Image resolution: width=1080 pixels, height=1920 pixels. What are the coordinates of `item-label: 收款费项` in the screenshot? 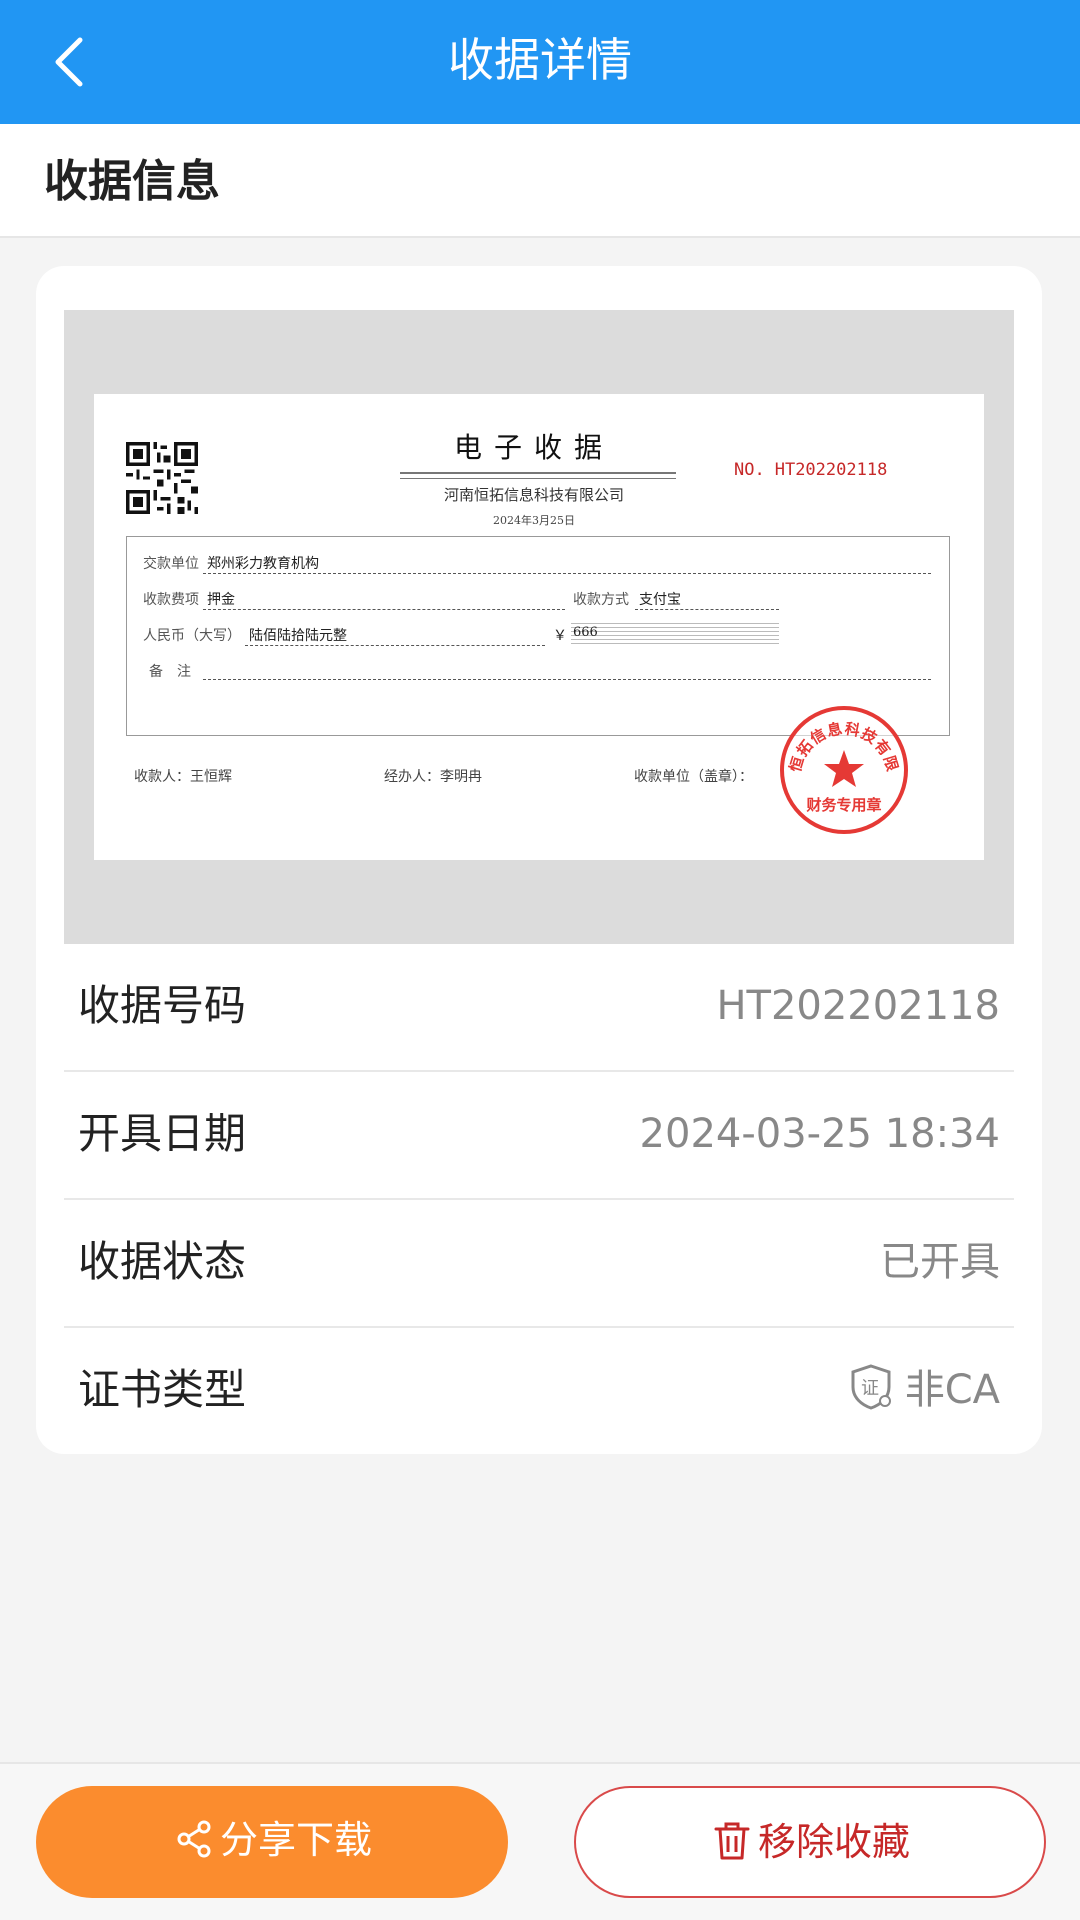 It's located at (171, 600).